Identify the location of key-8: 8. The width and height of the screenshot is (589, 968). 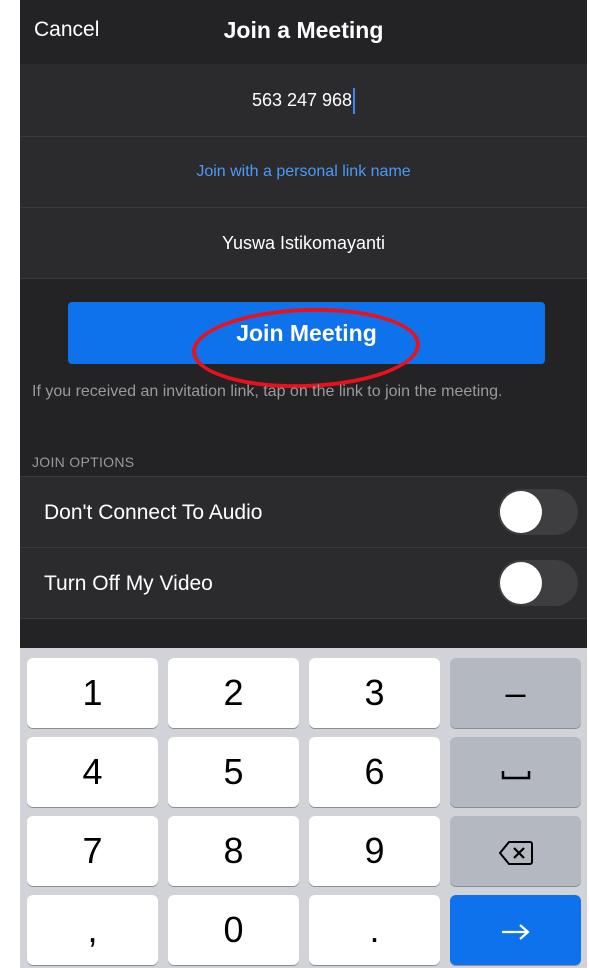
(233, 851).